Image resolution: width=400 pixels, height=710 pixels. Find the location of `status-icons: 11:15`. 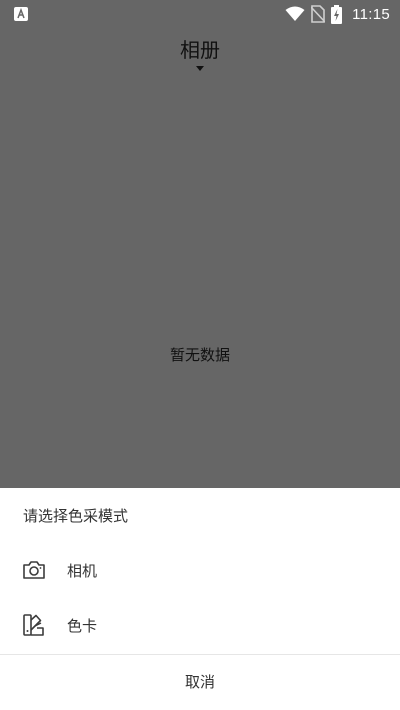

status-icons: 11:15 is located at coordinates (337, 14).